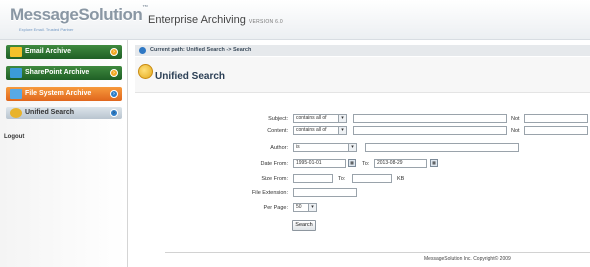 The height and width of the screenshot is (267, 590). What do you see at coordinates (311, 118) in the screenshot?
I see `subject-operator-value: contains all of` at bounding box center [311, 118].